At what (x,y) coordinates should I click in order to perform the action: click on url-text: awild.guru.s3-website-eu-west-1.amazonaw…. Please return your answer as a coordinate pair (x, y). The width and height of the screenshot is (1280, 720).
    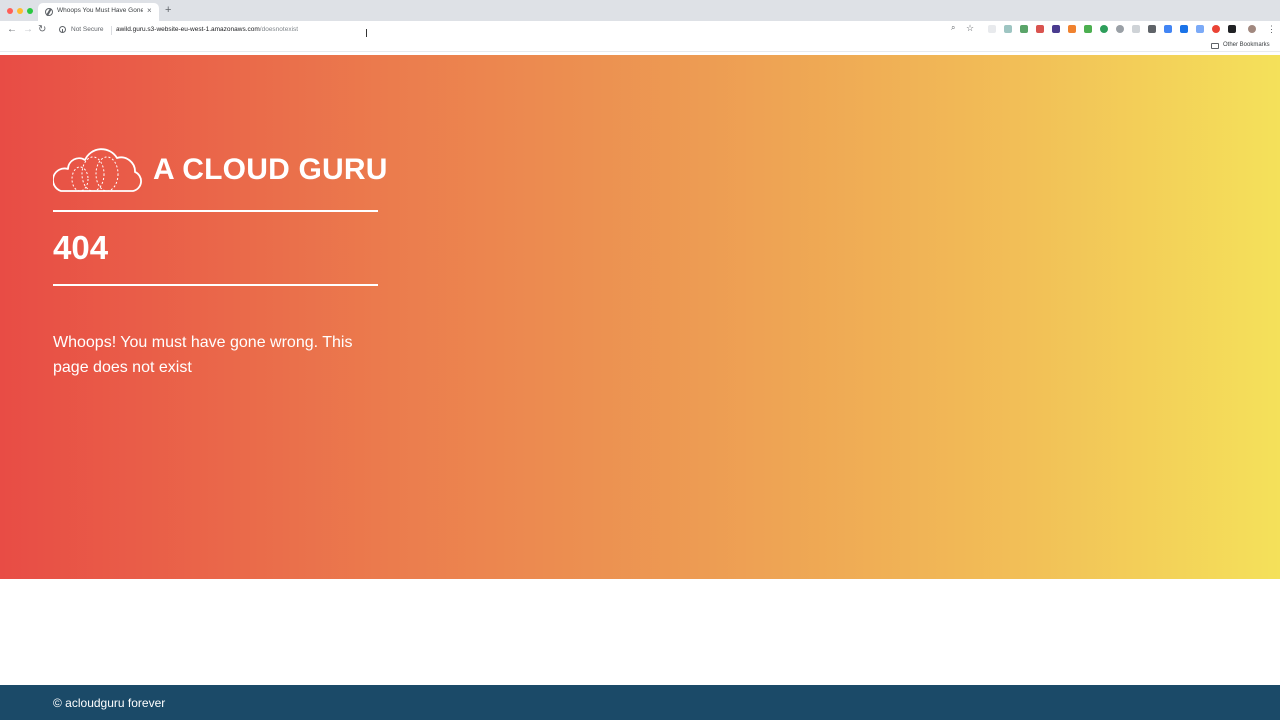
    Looking at the image, I should click on (207, 29).